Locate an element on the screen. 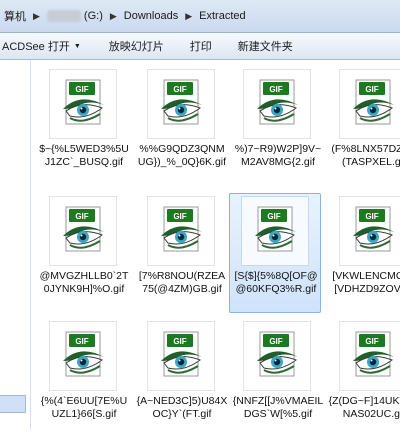 This screenshot has height=438, width=400. file-name: {A~NED3C]5)U84XOC}Y`(FT.gif is located at coordinates (182, 407).